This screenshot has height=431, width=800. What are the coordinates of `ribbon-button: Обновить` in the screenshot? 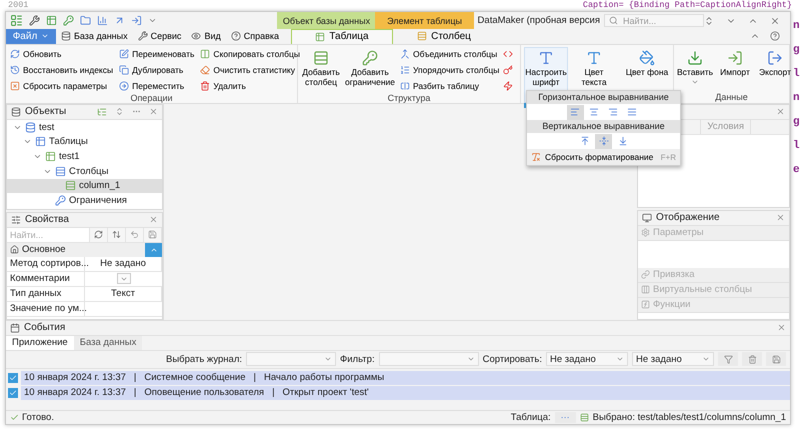 It's located at (61, 53).